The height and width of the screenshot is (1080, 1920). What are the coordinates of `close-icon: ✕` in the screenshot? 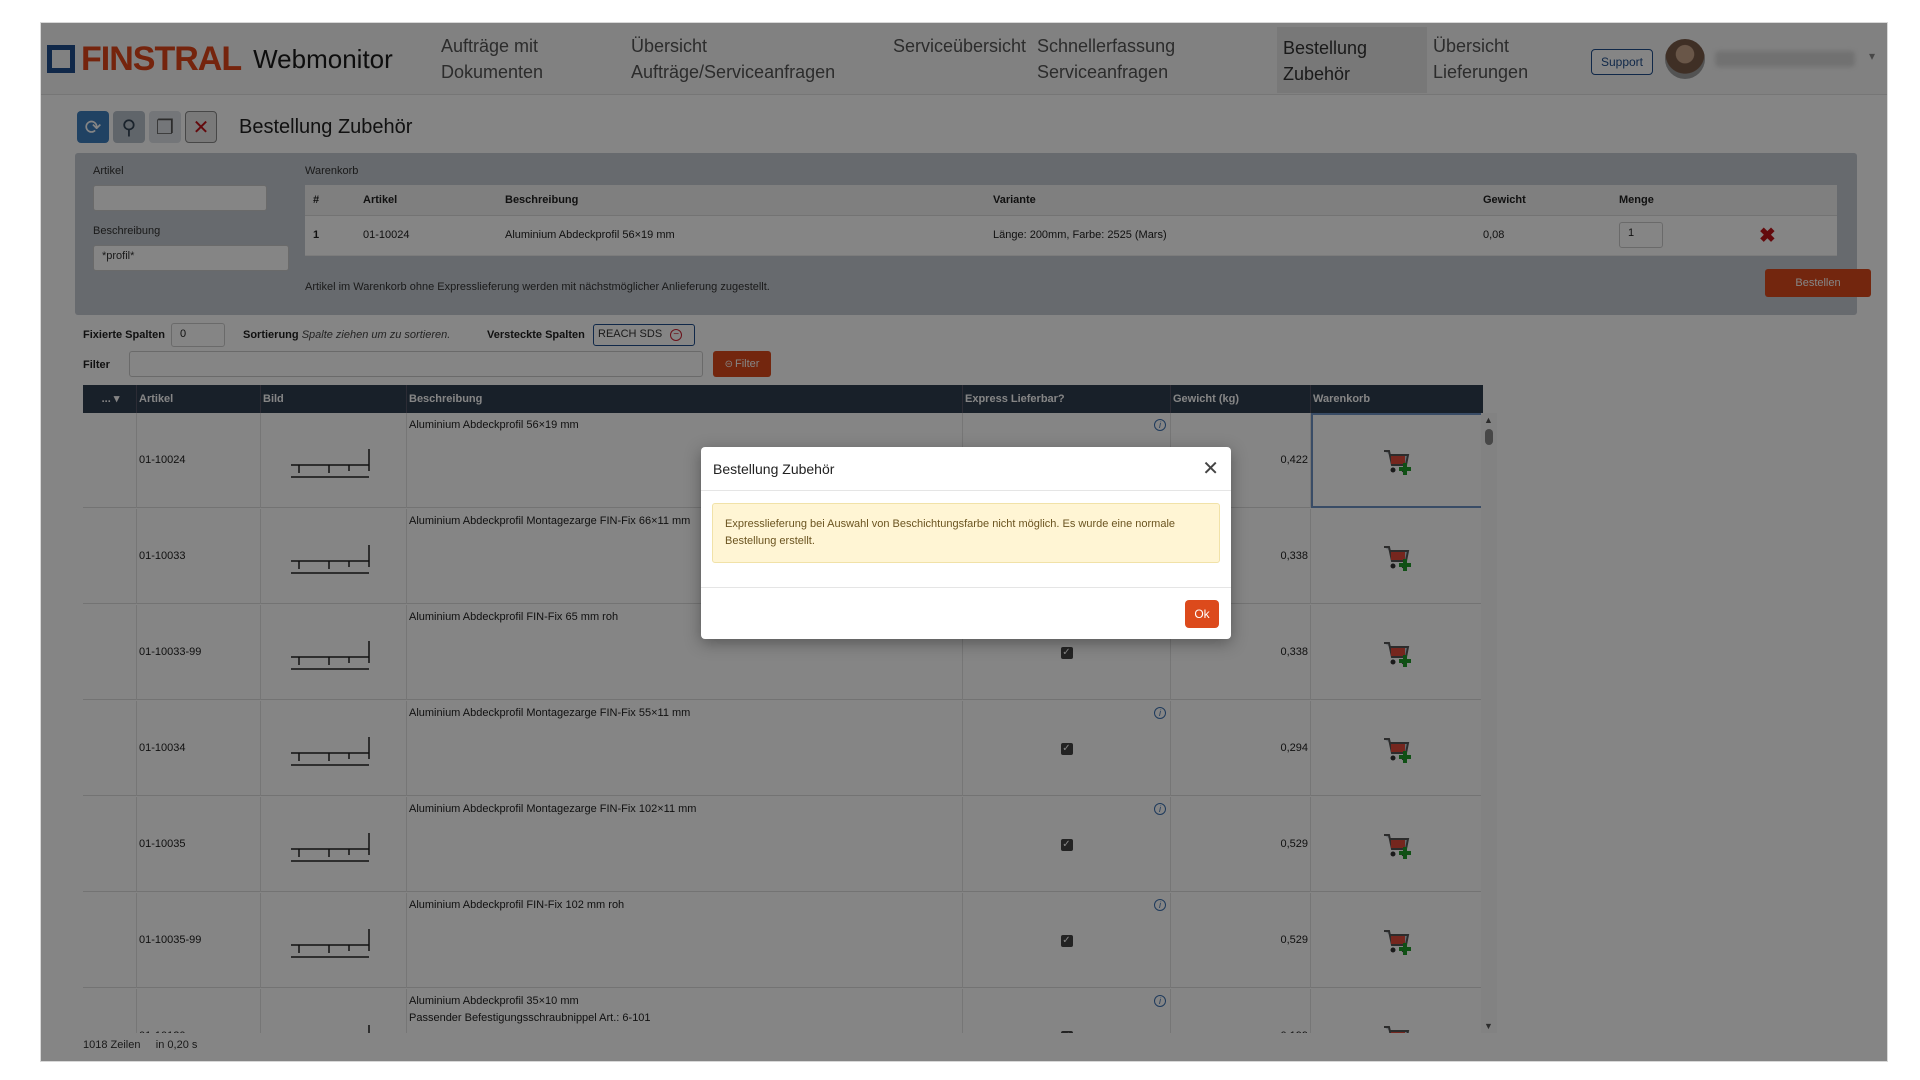 It's located at (1210, 469).